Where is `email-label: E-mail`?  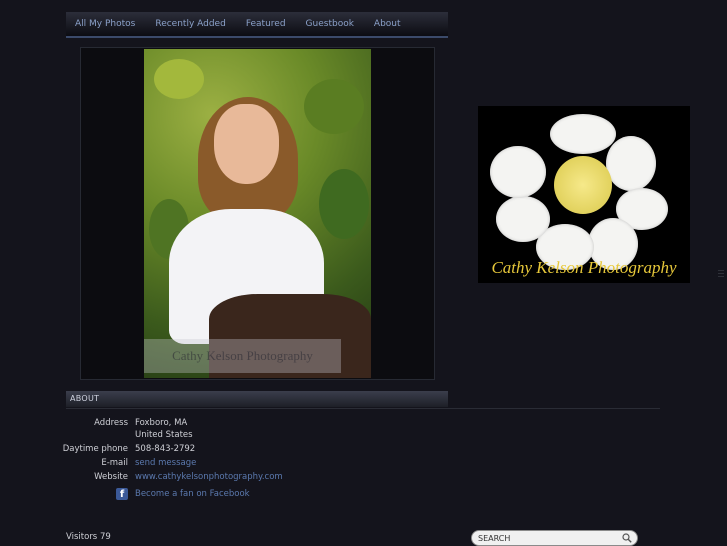
email-label: E-mail is located at coordinates (114, 463).